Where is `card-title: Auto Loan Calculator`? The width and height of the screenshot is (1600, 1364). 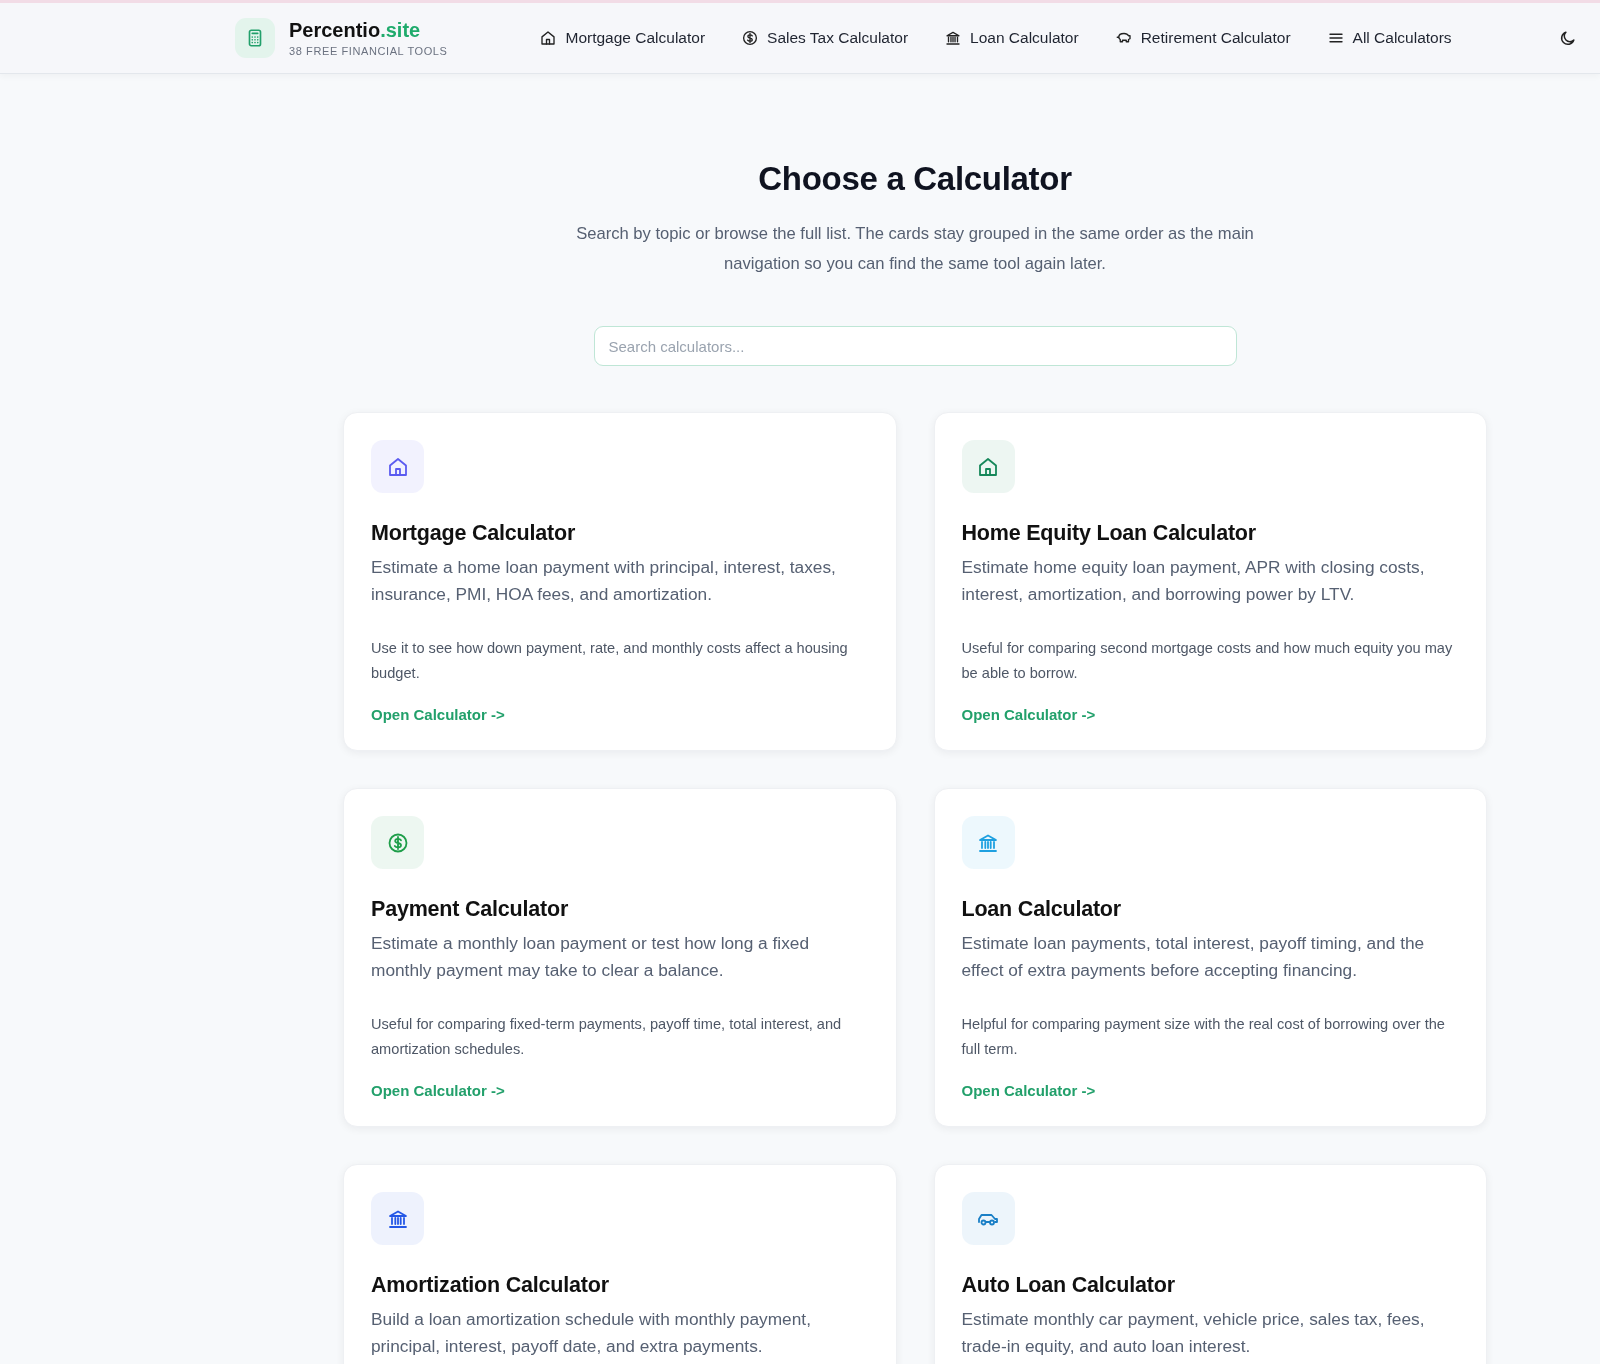 card-title: Auto Loan Calculator is located at coordinates (1068, 1285).